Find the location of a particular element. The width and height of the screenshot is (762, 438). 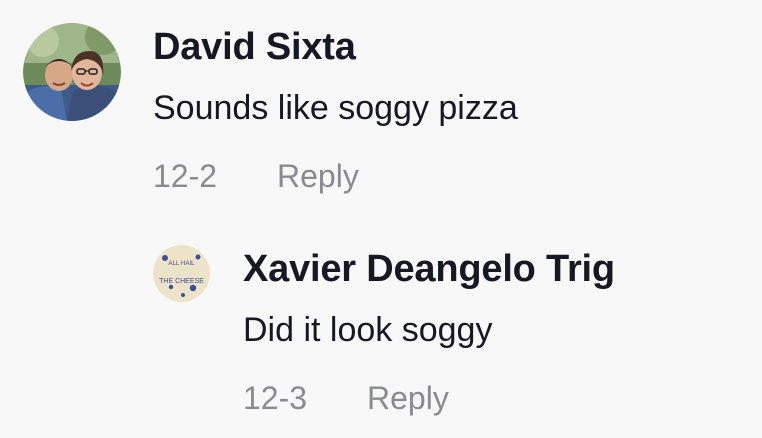

comment-text: Sounds like soggy pizza is located at coordinates (335, 108).